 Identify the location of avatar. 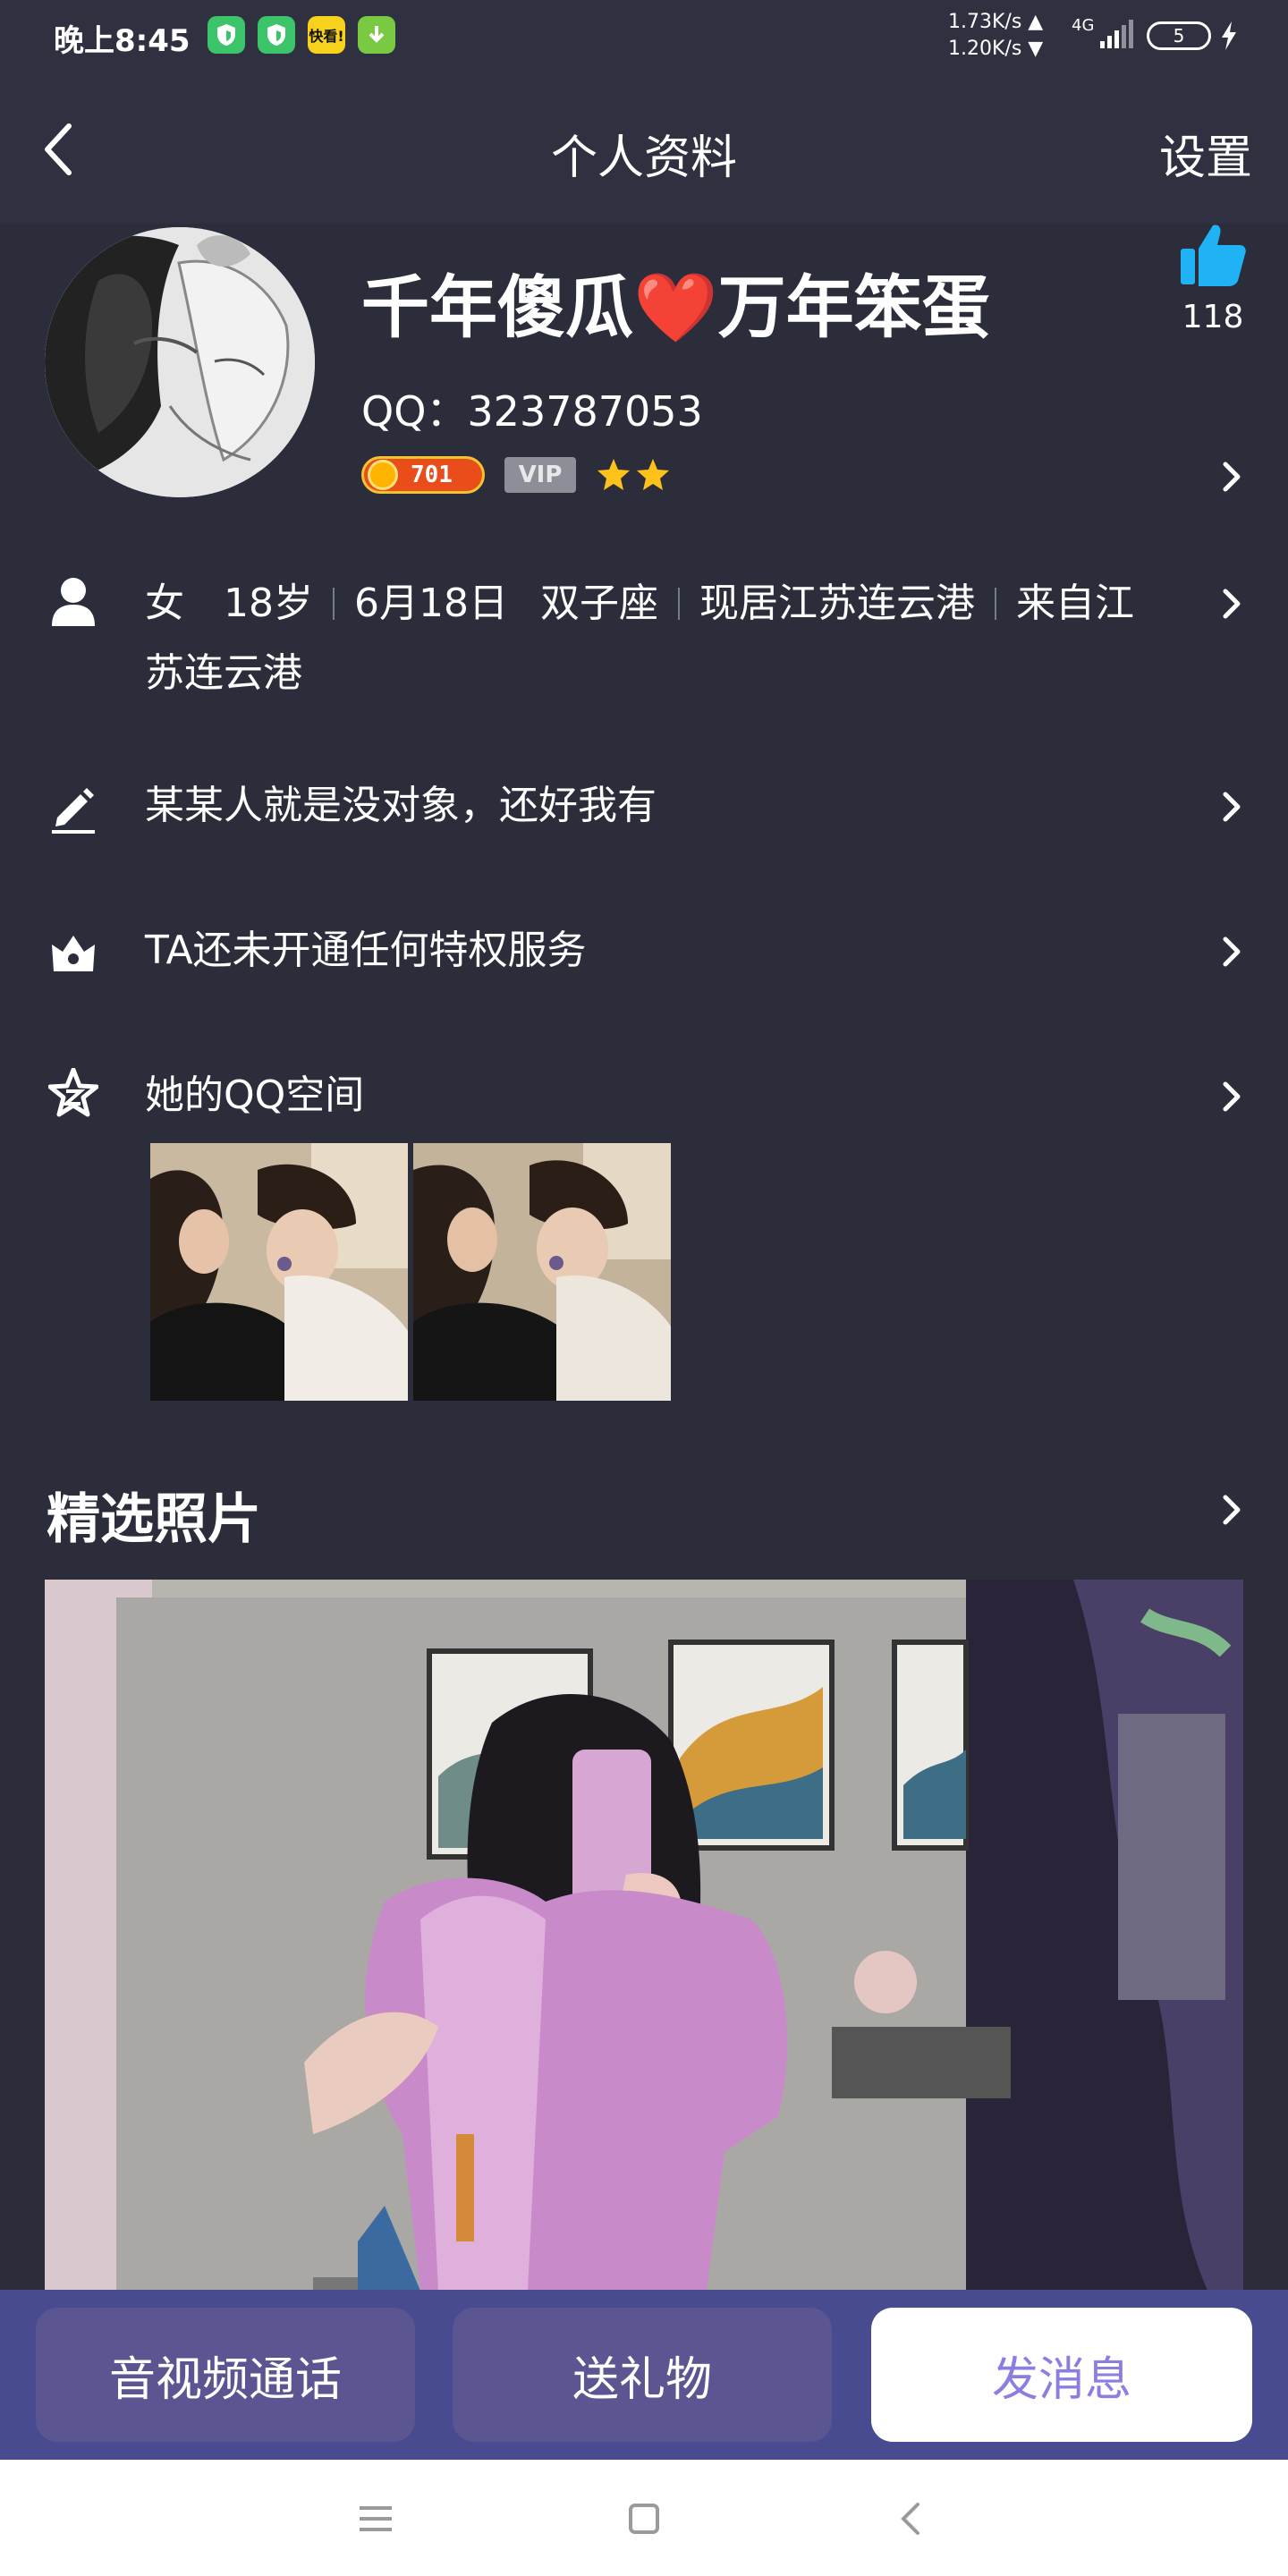
(180, 362).